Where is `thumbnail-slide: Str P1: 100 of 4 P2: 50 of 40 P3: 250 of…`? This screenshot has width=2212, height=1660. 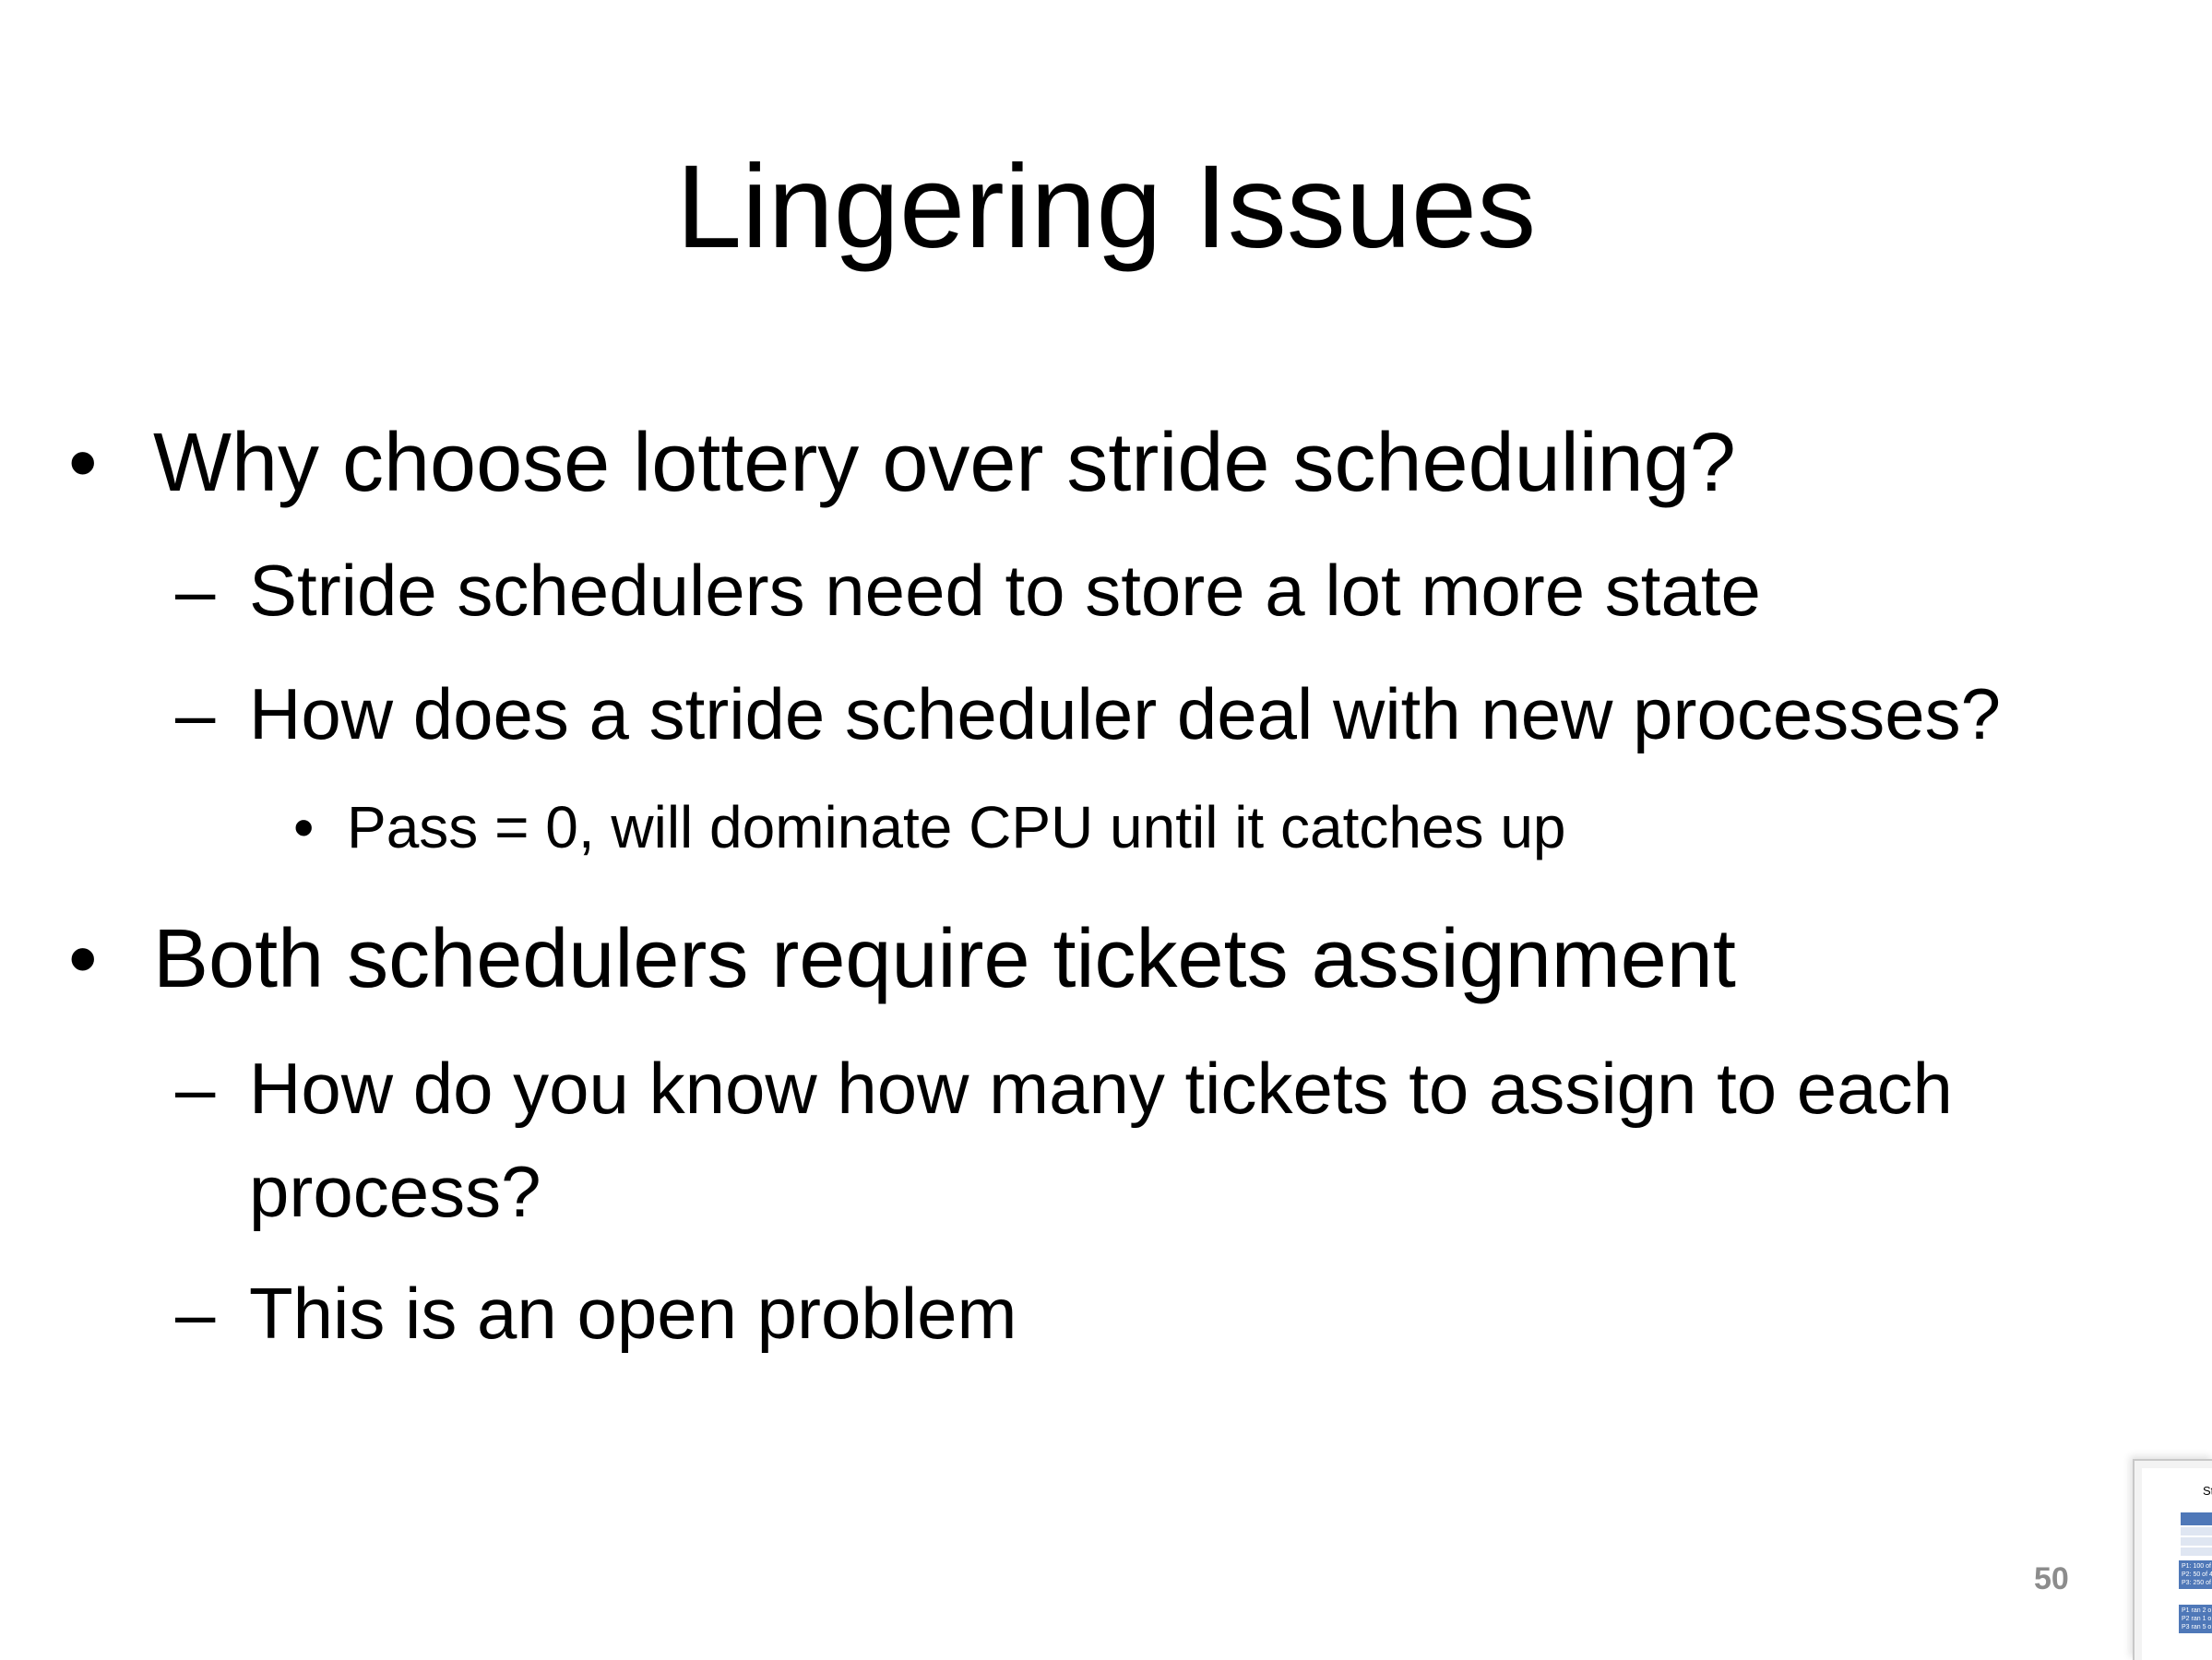
thumbnail-slide: Str P1: 100 of 4 P2: 50 of 40 P3: 250 of… is located at coordinates (2177, 1564).